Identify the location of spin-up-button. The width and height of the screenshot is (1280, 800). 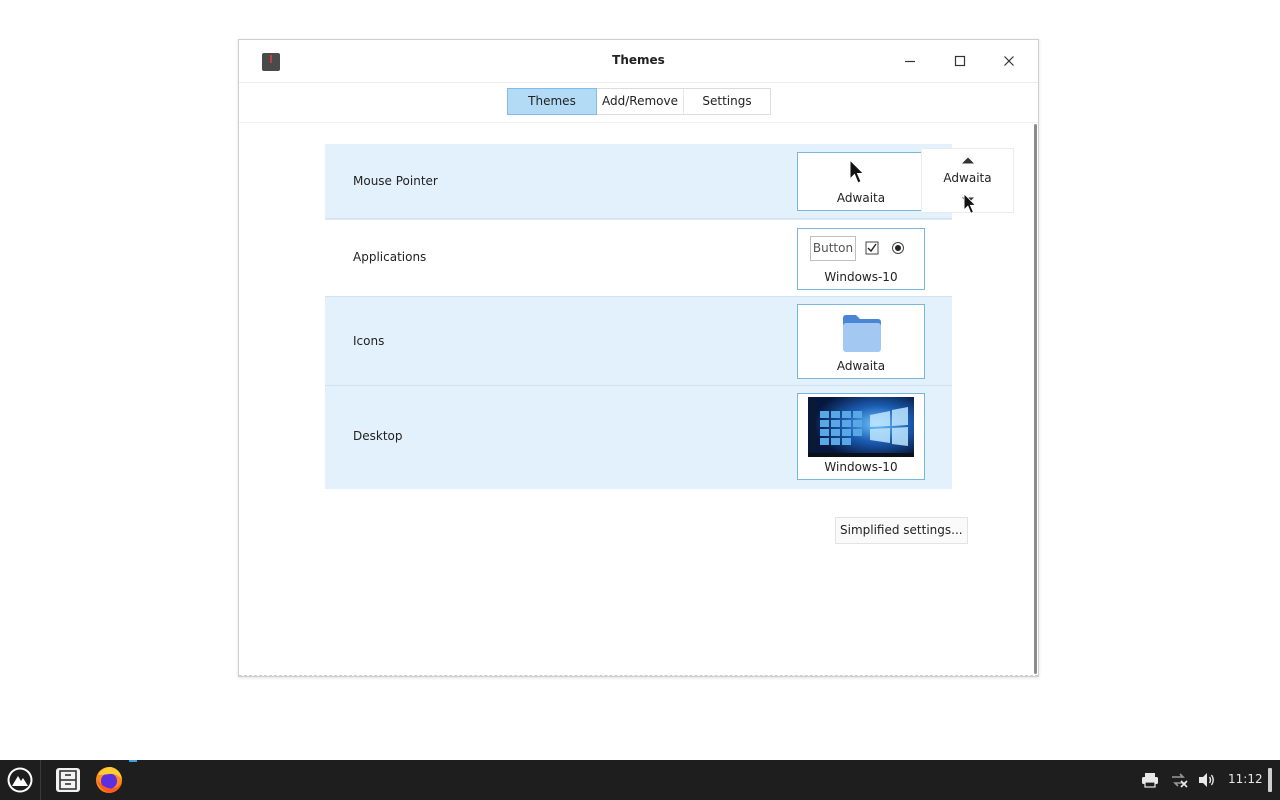
(967, 160).